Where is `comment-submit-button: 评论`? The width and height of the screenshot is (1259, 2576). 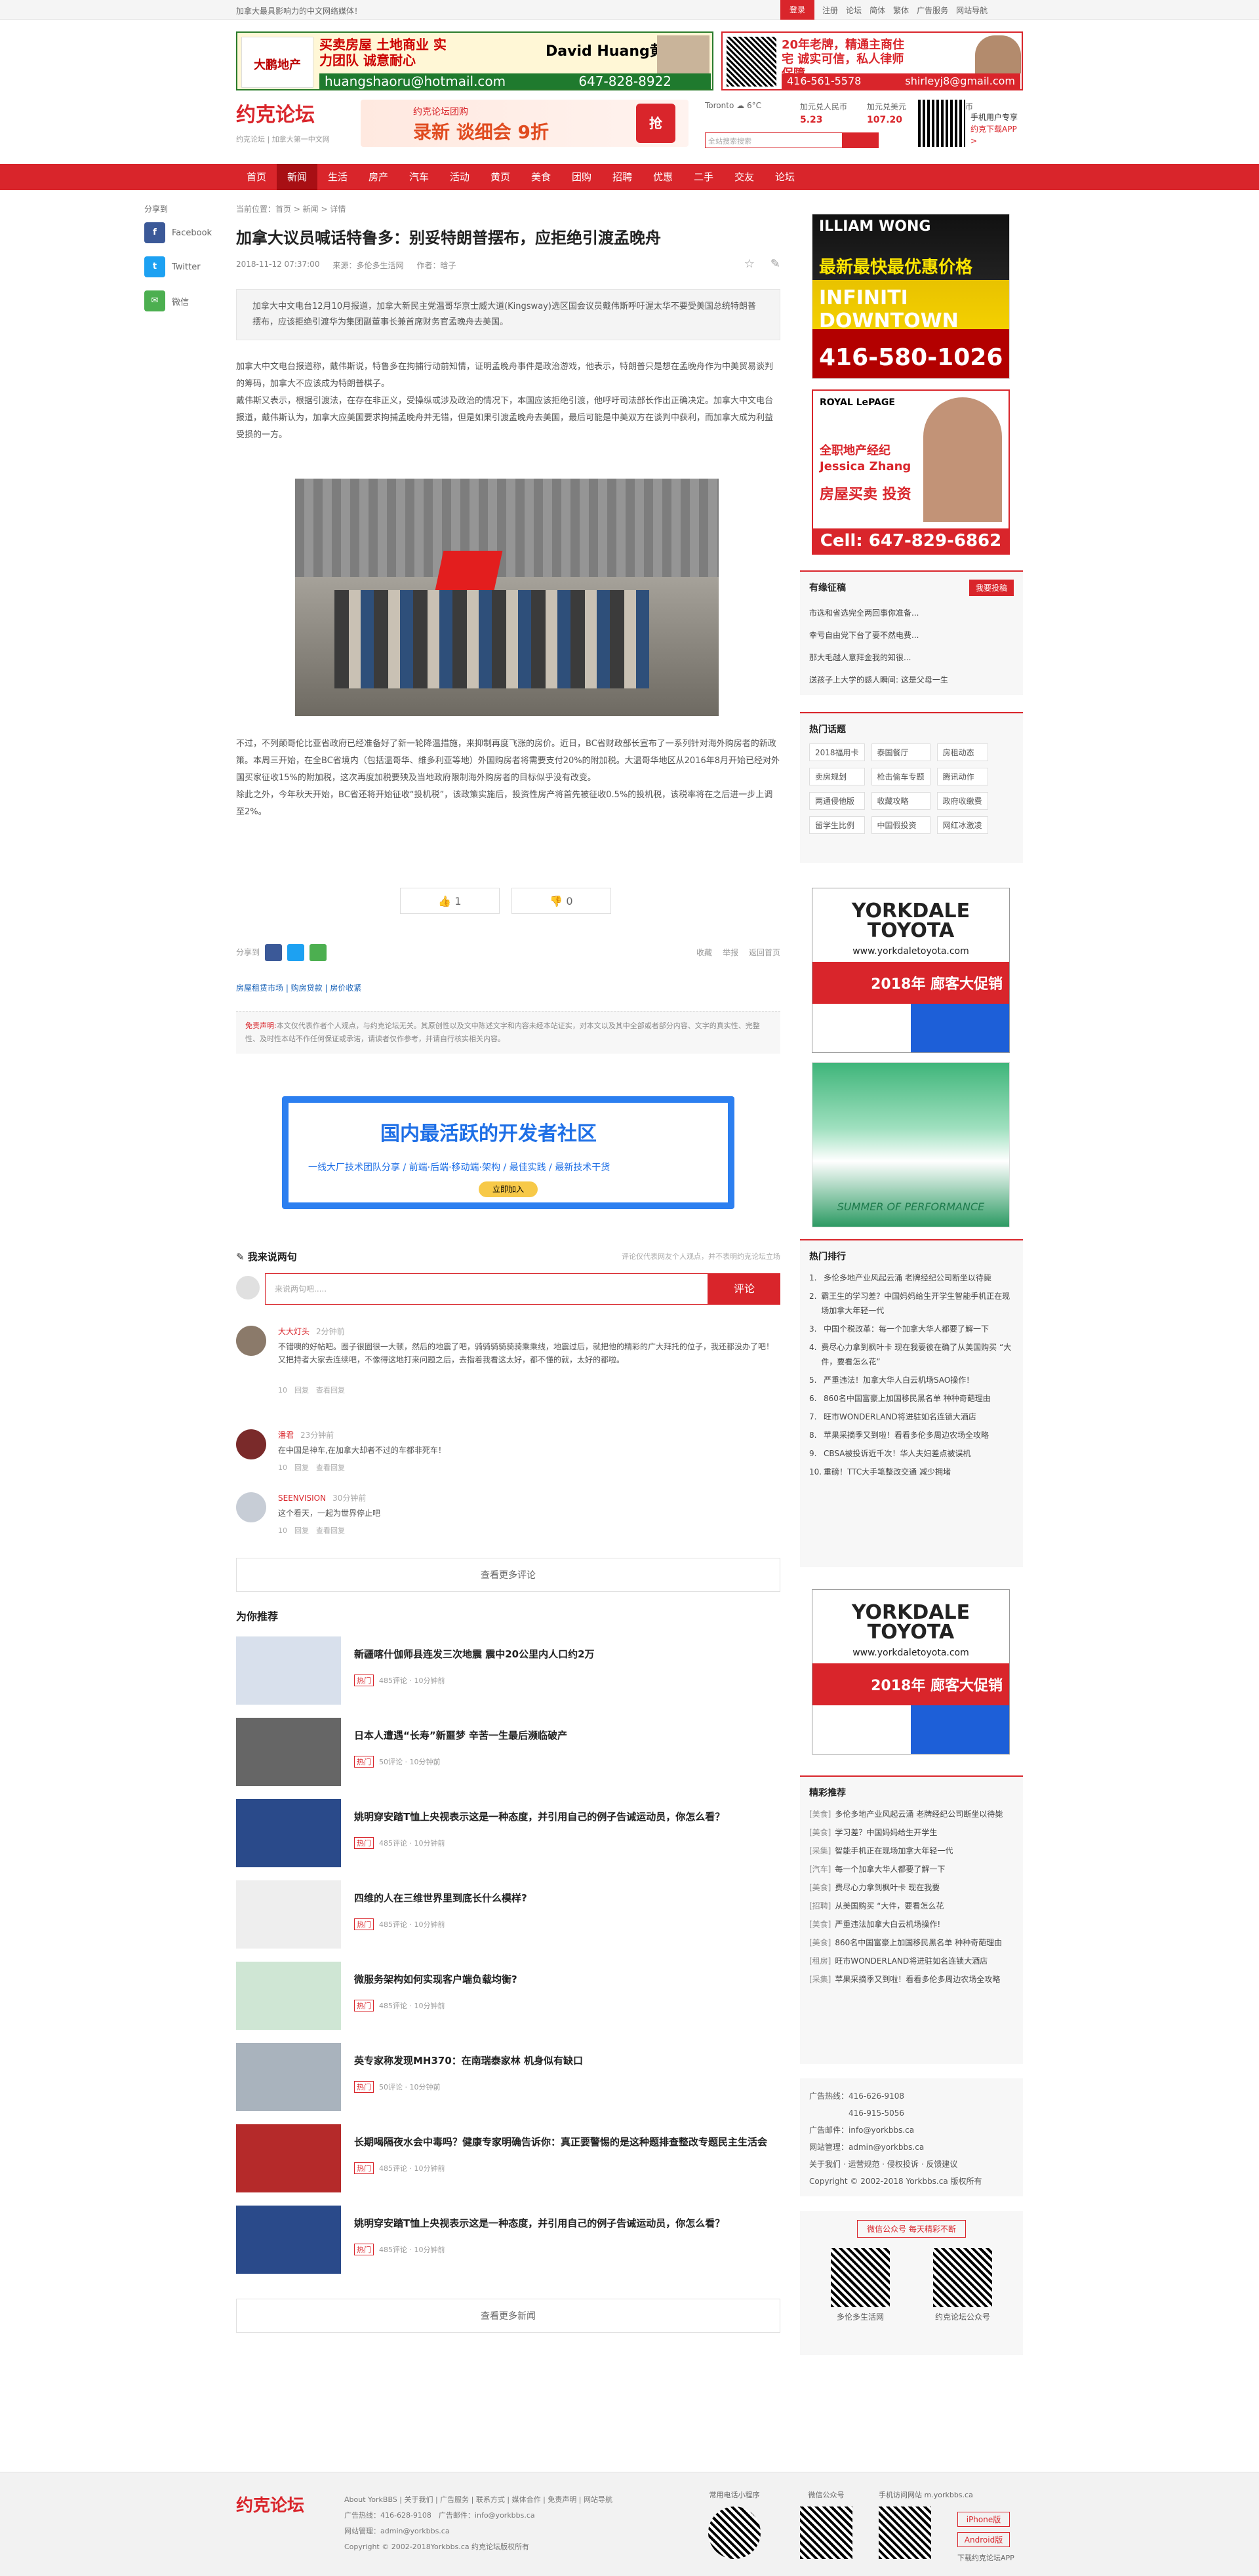
comment-submit-button: 评论 is located at coordinates (744, 1289).